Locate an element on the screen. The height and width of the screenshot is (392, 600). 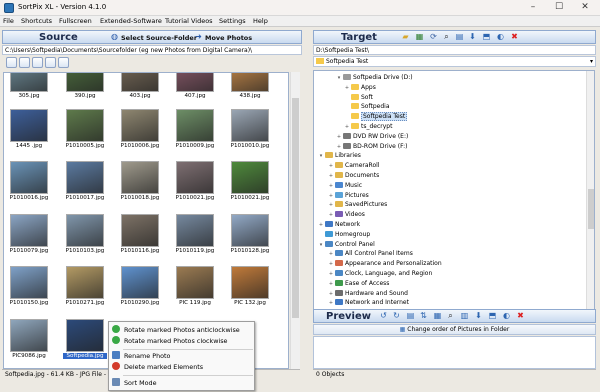
thumbnail-item: P1010116.jpg is located at coordinates (140, 235).